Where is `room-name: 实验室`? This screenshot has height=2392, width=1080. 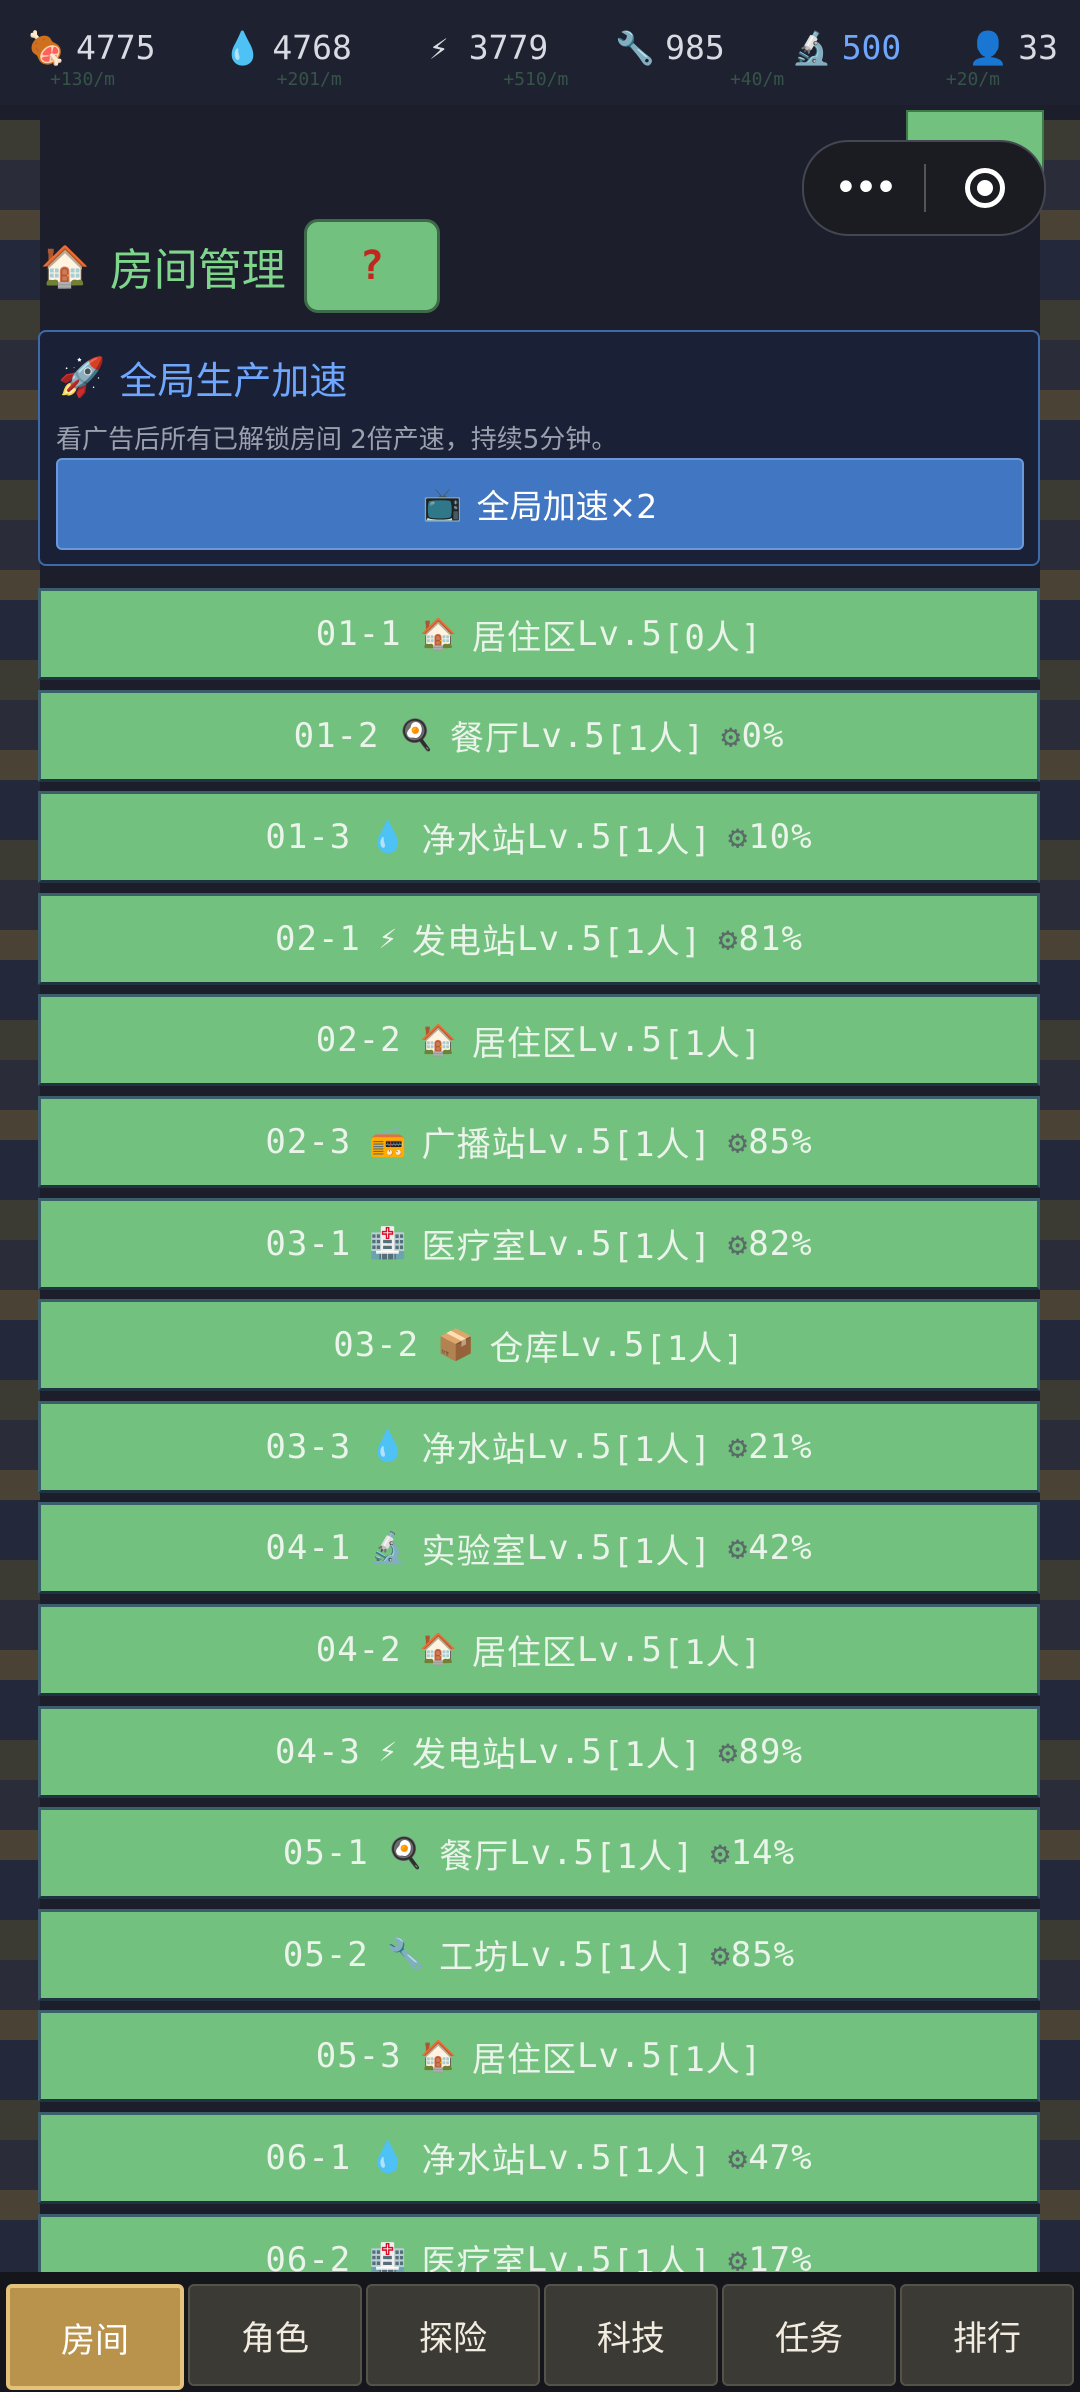
room-name: 实验室 is located at coordinates (474, 1551).